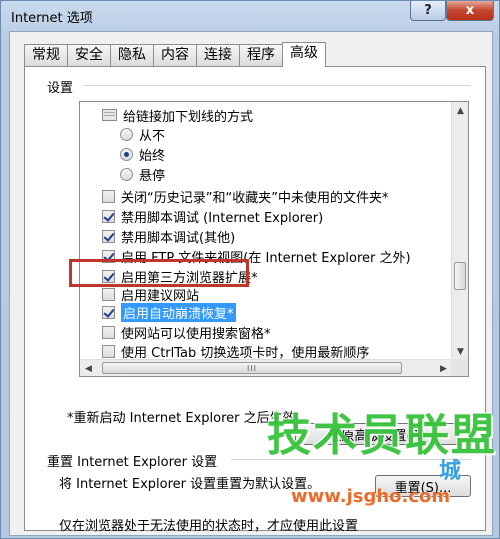 This screenshot has width=500, height=539. What do you see at coordinates (459, 231) in the screenshot?
I see `vertical-scrollbar: ▲ ▼` at bounding box center [459, 231].